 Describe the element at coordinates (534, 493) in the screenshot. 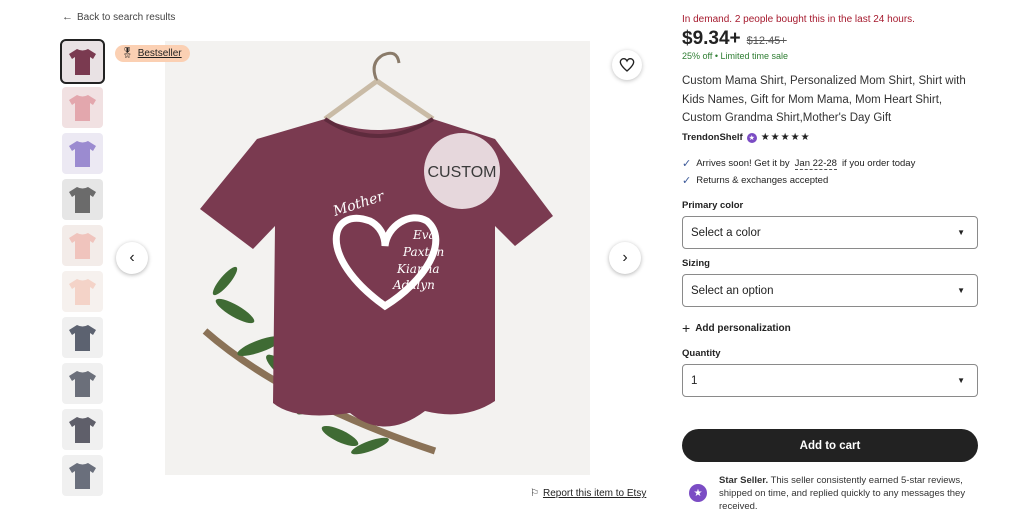

I see `flag-icon: ⚐` at that location.